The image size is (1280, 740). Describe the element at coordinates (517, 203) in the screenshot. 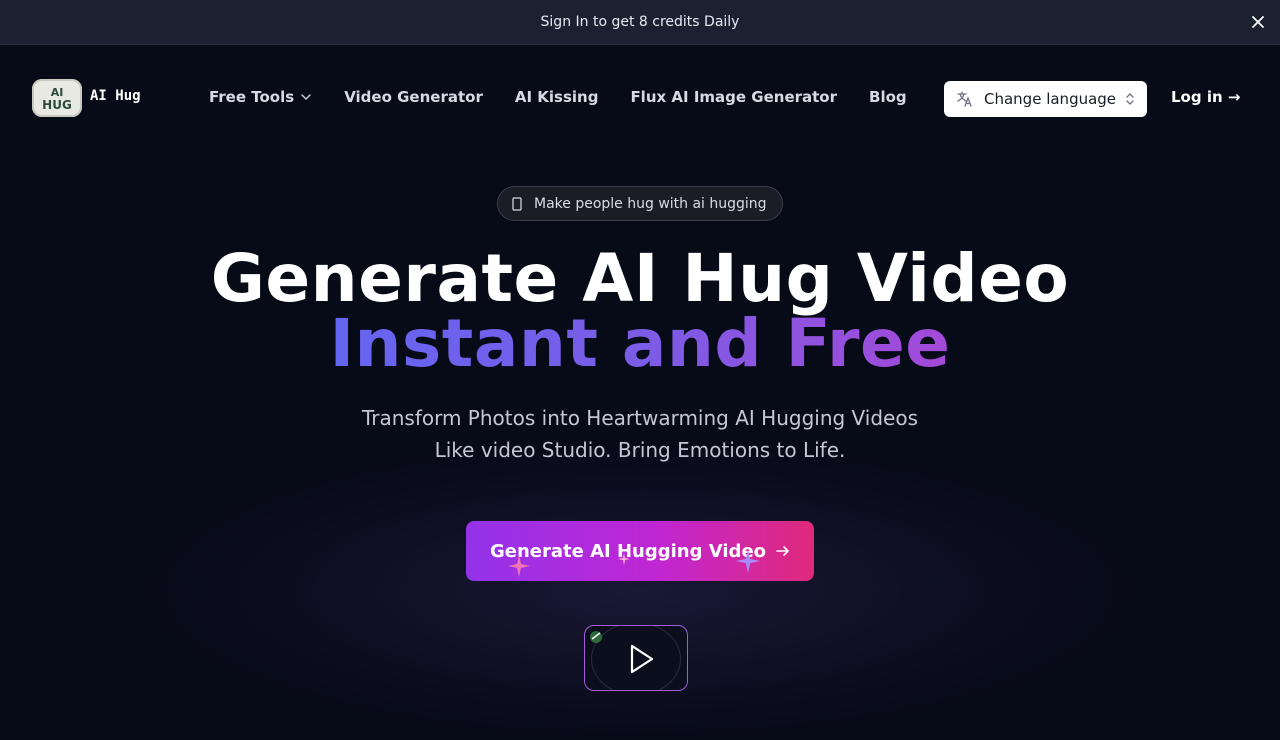

I see `hug-emoji-icon` at that location.